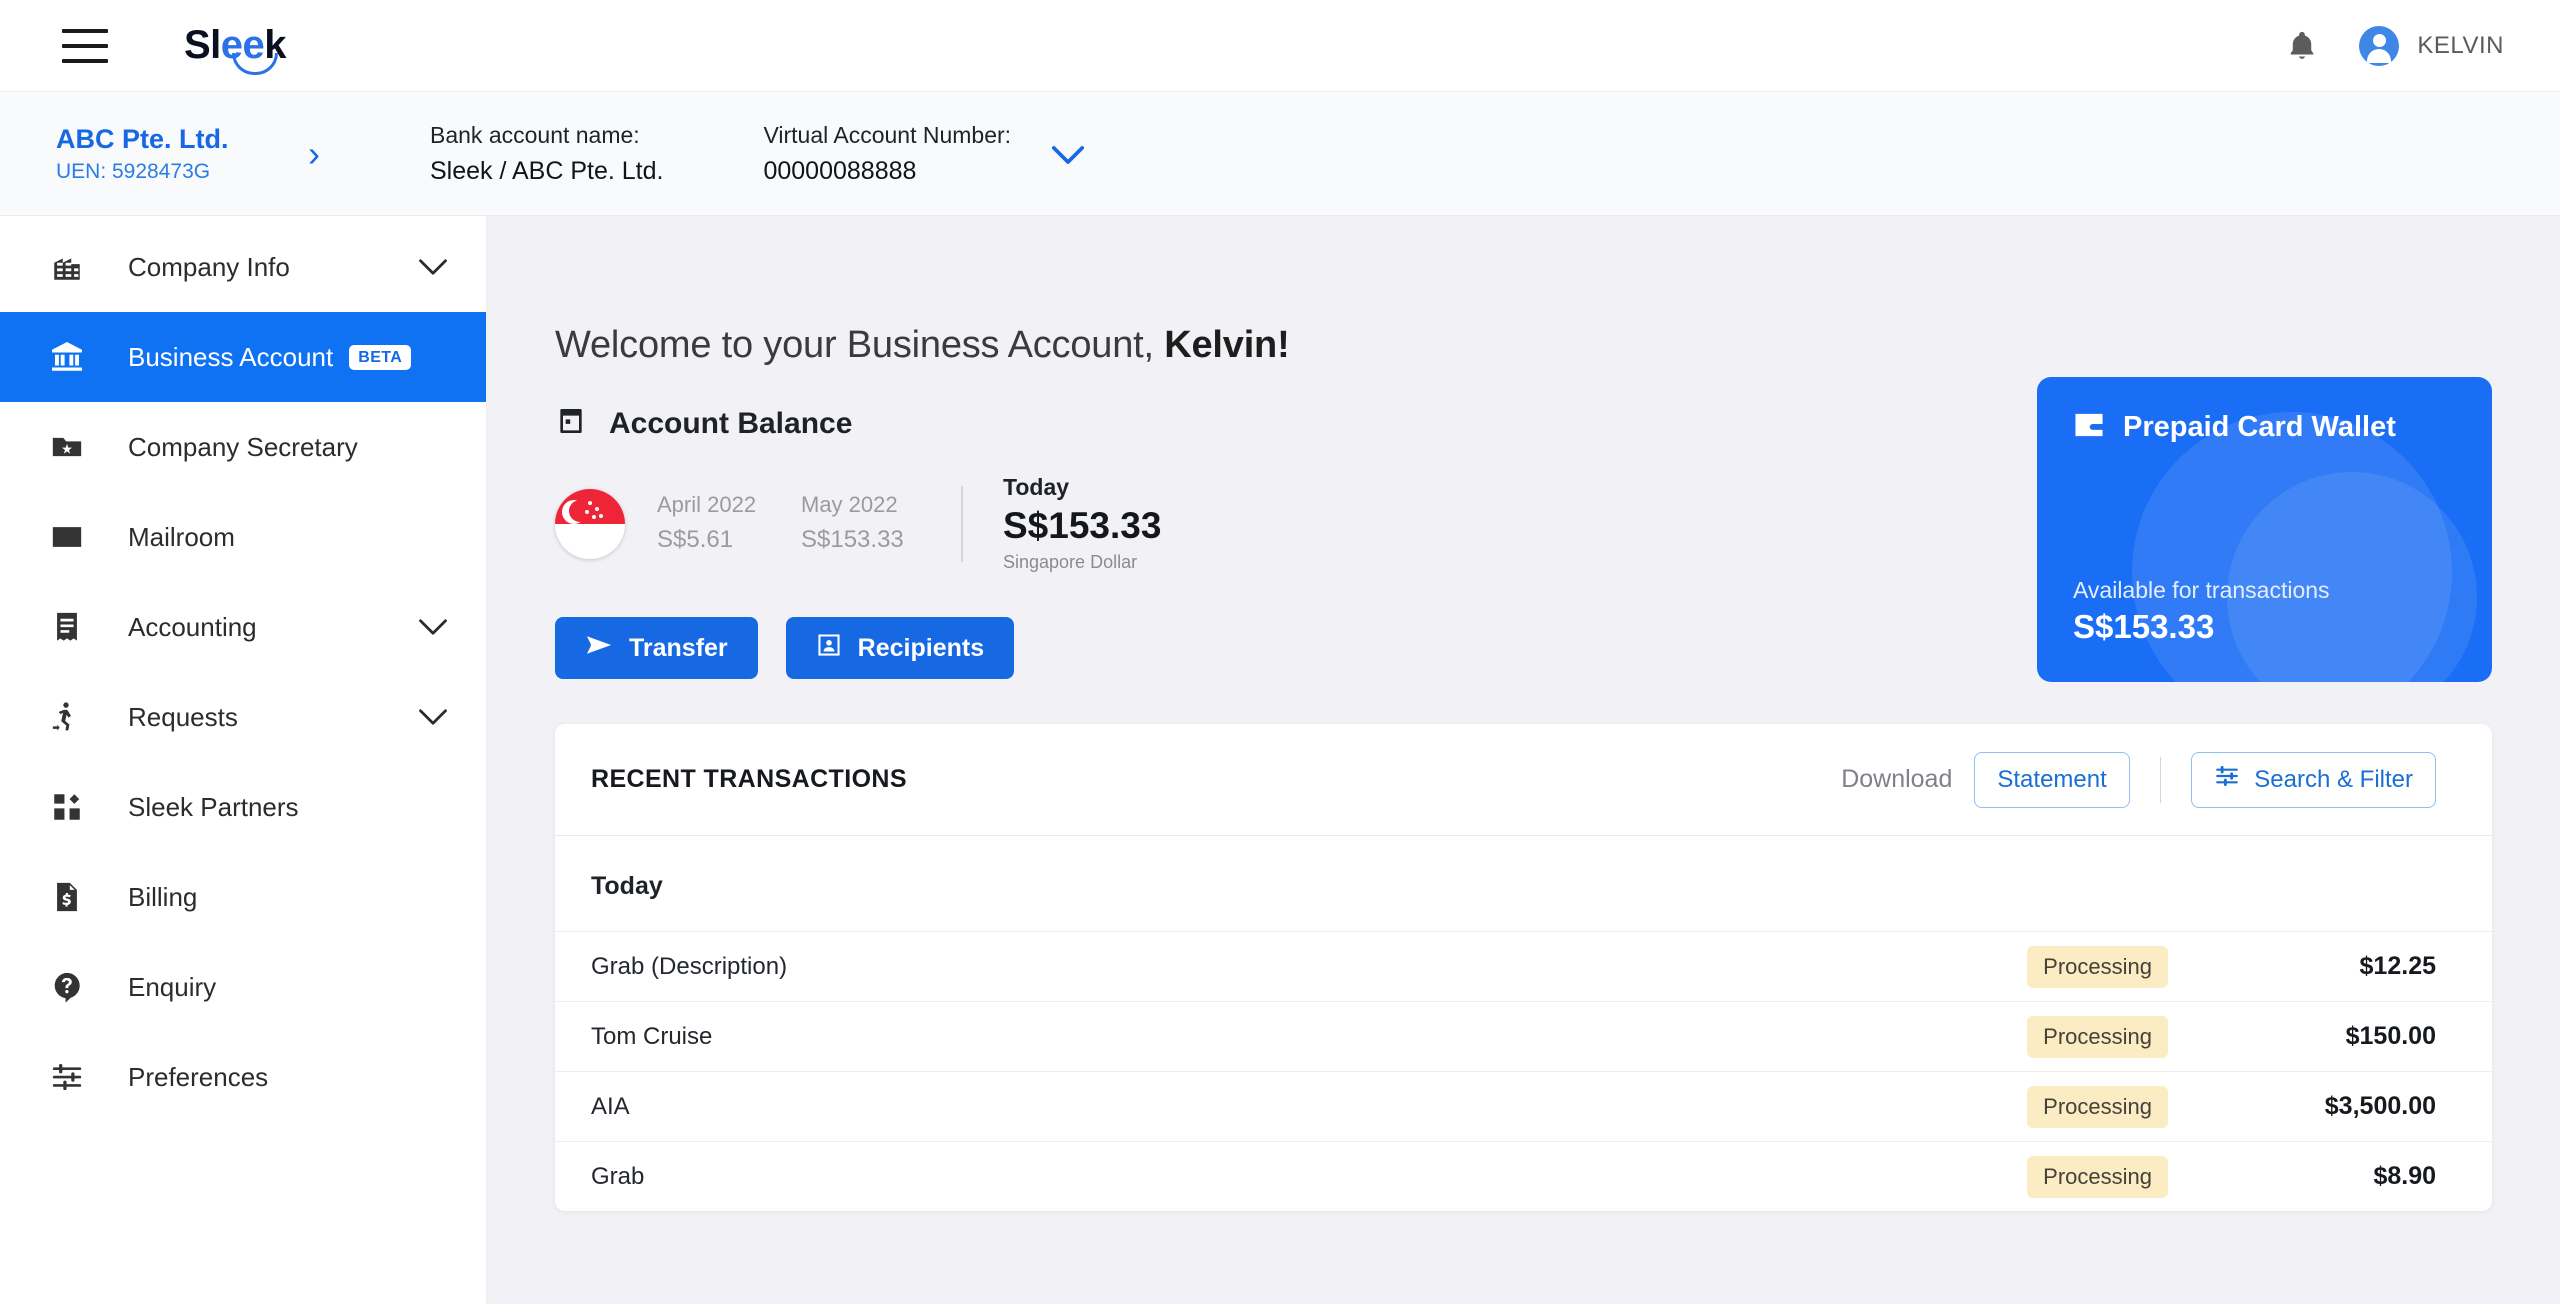 The image size is (2560, 1304). I want to click on sleek-logo: Sl ee k, so click(235, 49).